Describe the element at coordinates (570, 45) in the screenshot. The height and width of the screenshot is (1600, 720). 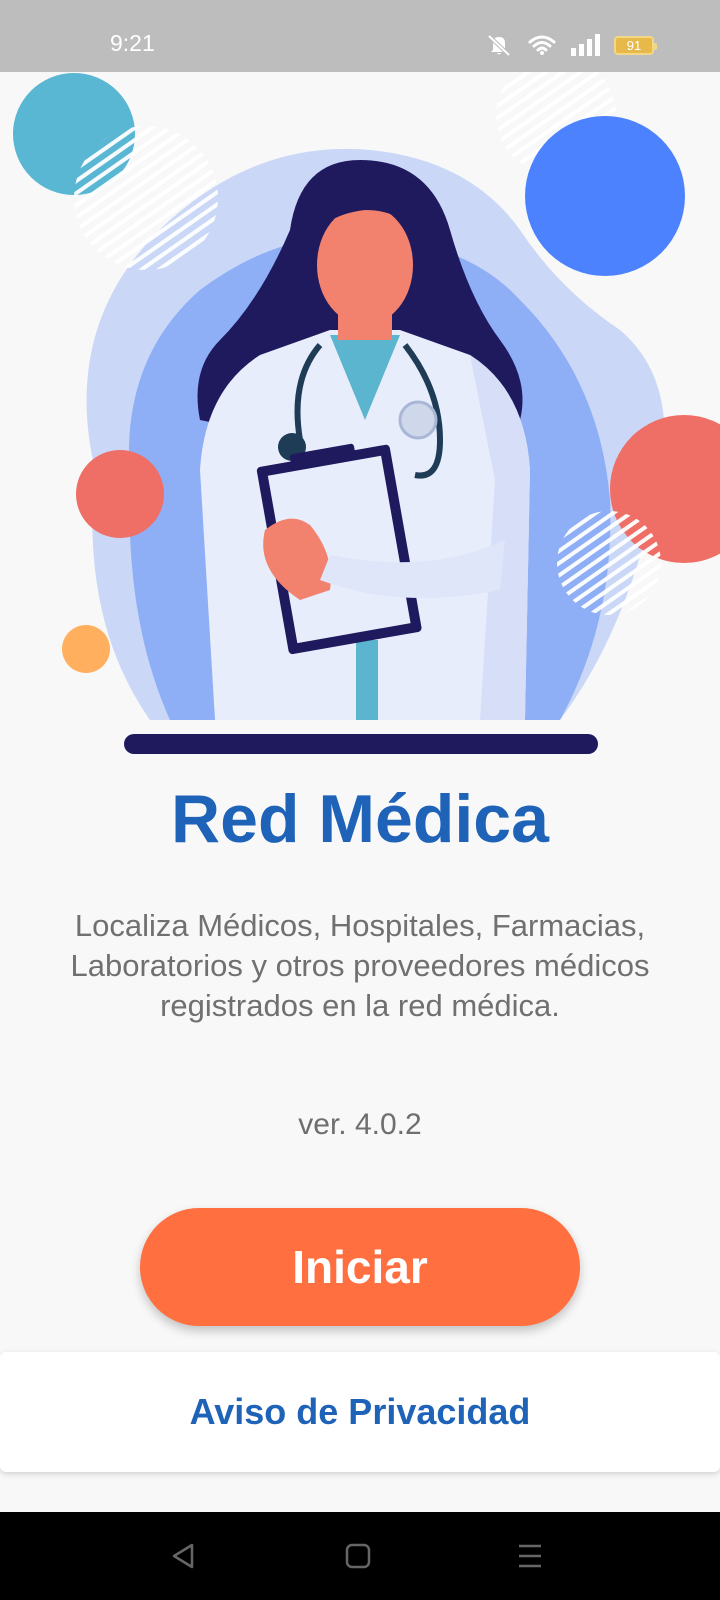
I see `status-icons: 91` at that location.